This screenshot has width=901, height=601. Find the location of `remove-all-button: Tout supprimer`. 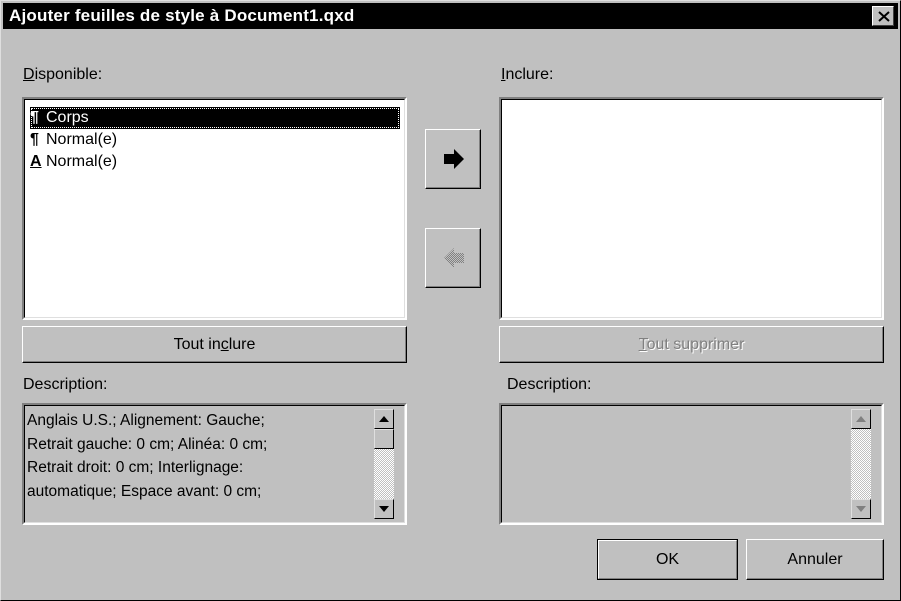

remove-all-button: Tout supprimer is located at coordinates (691, 344).